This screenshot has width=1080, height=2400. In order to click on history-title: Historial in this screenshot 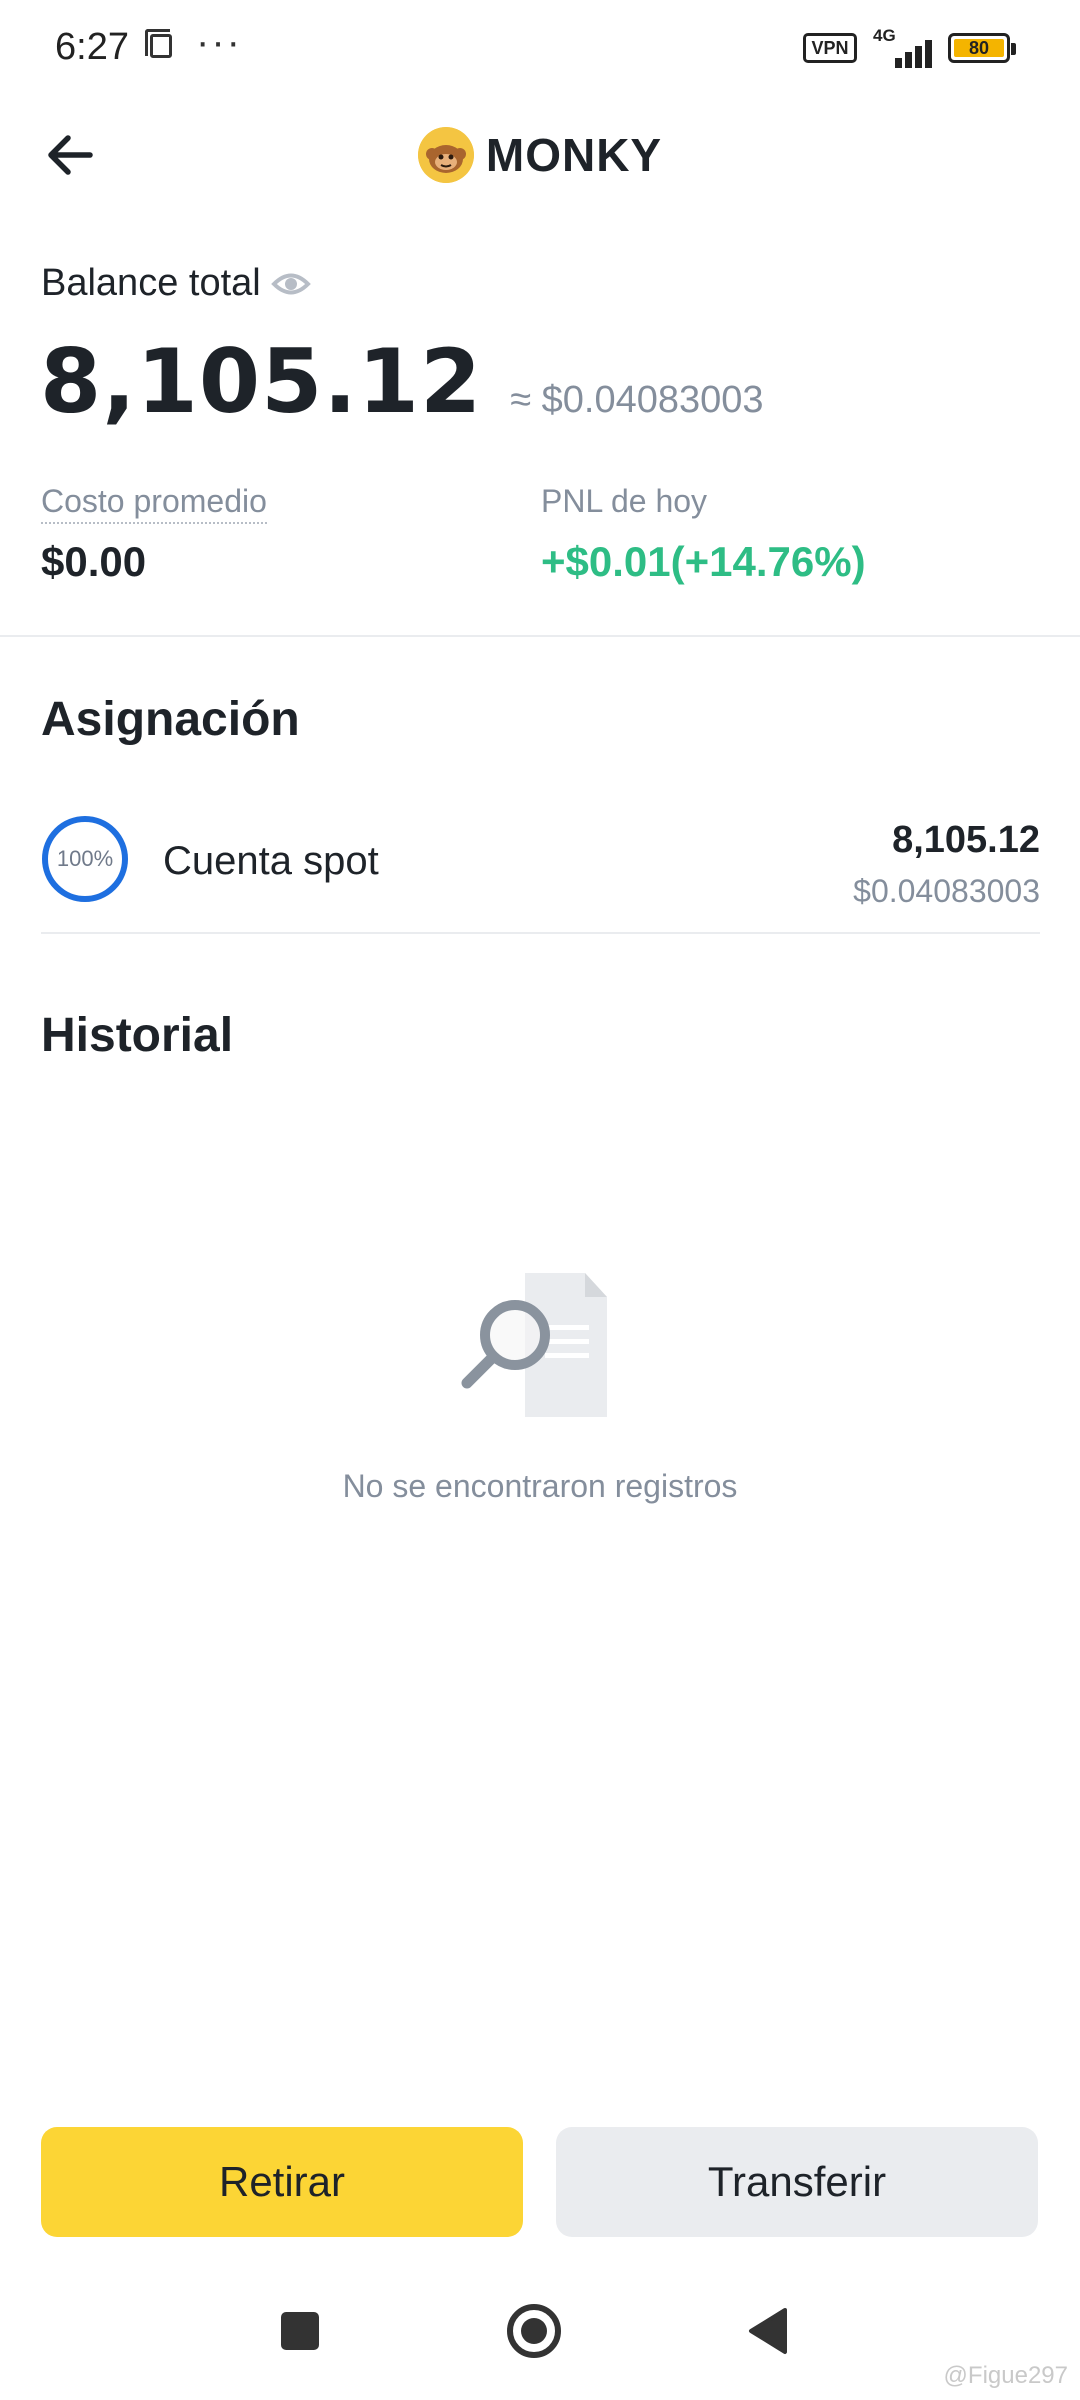, I will do `click(137, 1035)`.